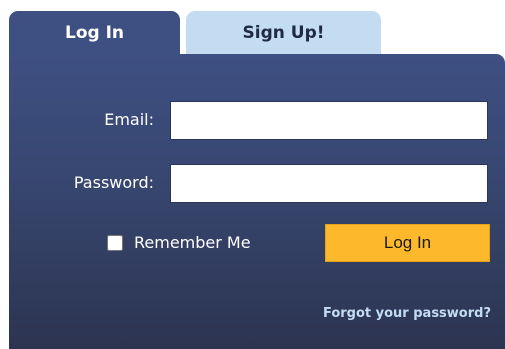 The image size is (505, 349). Describe the element at coordinates (329, 183) in the screenshot. I see `password-field` at that location.